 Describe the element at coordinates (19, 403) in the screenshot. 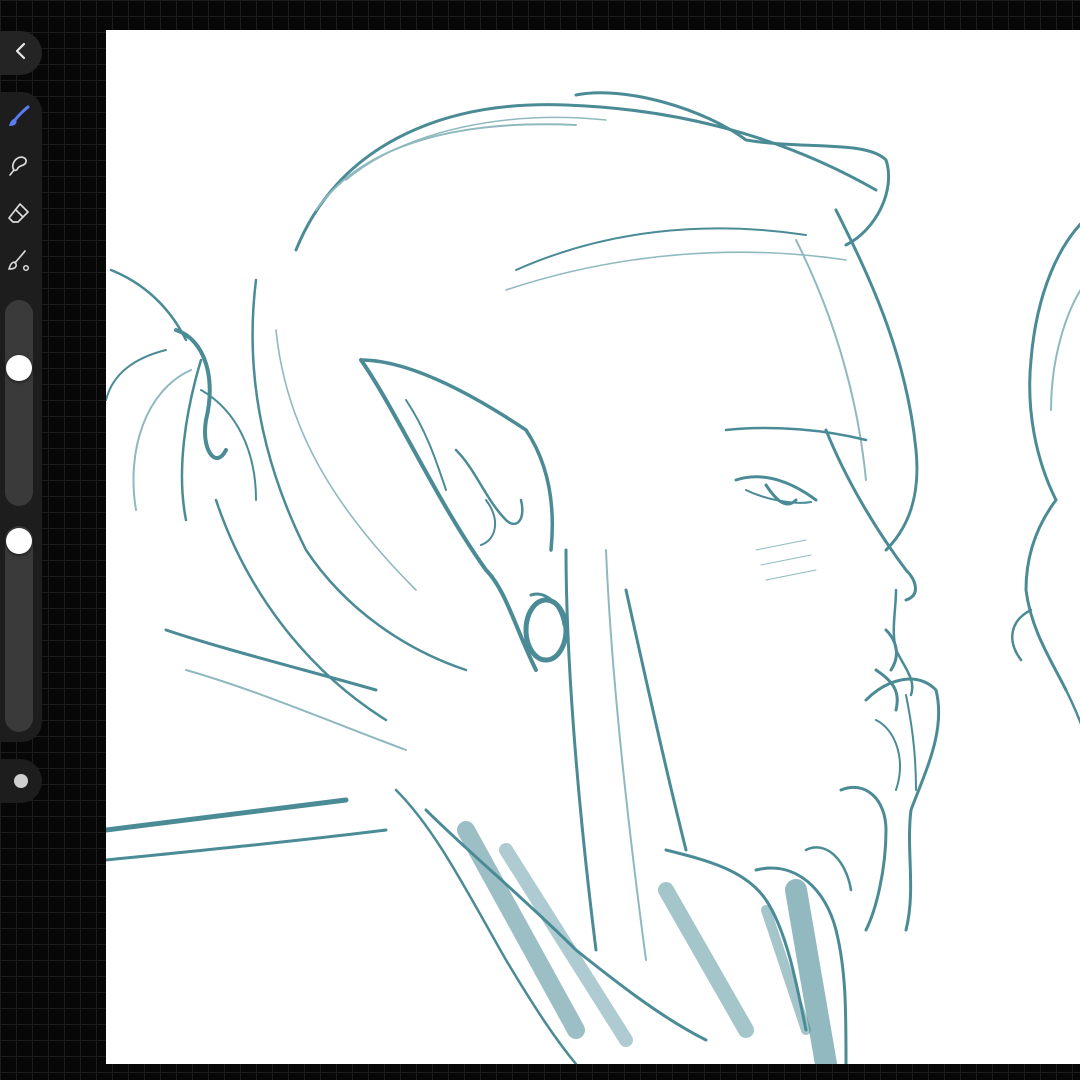

I see `brush-size-slider` at that location.